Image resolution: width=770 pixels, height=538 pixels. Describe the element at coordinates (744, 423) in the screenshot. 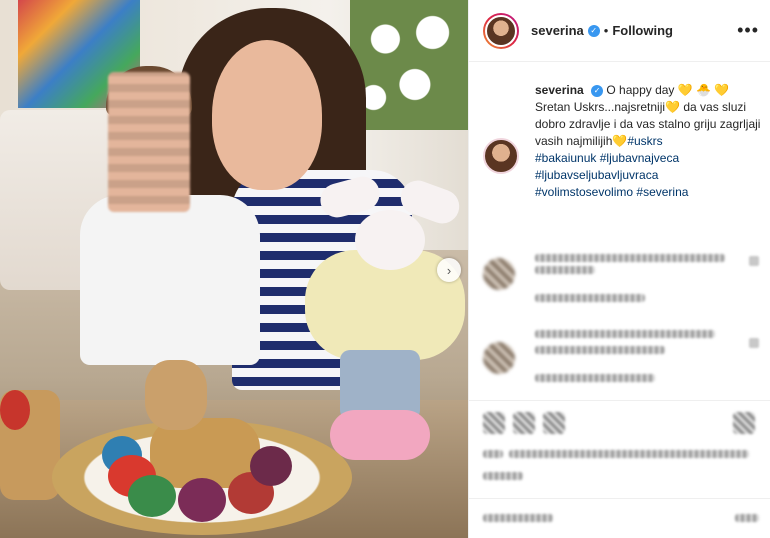

I see `save-icon` at that location.